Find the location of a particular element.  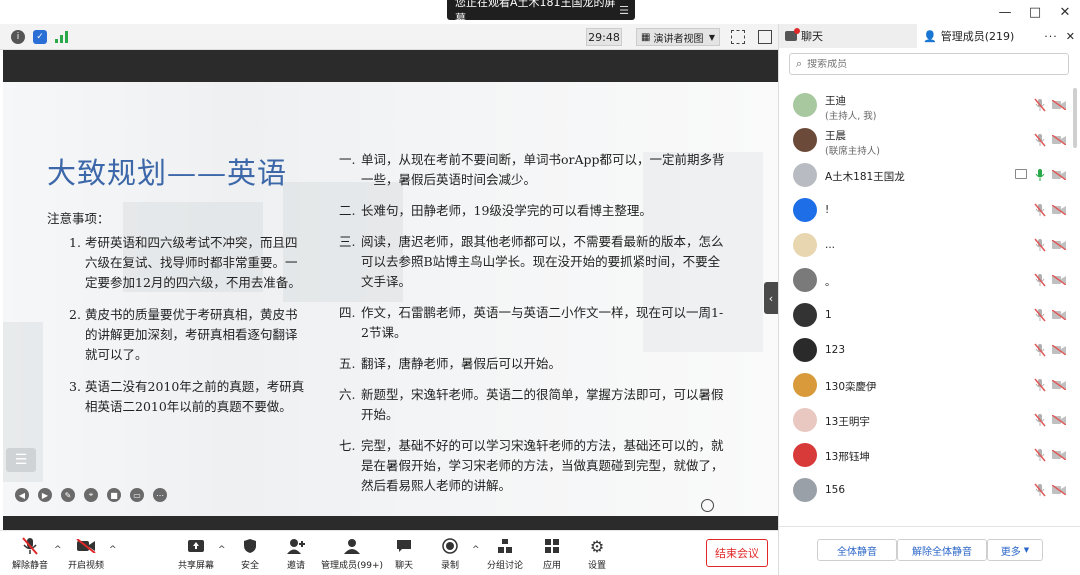

more-options-icon: ··· is located at coordinates (1051, 36).